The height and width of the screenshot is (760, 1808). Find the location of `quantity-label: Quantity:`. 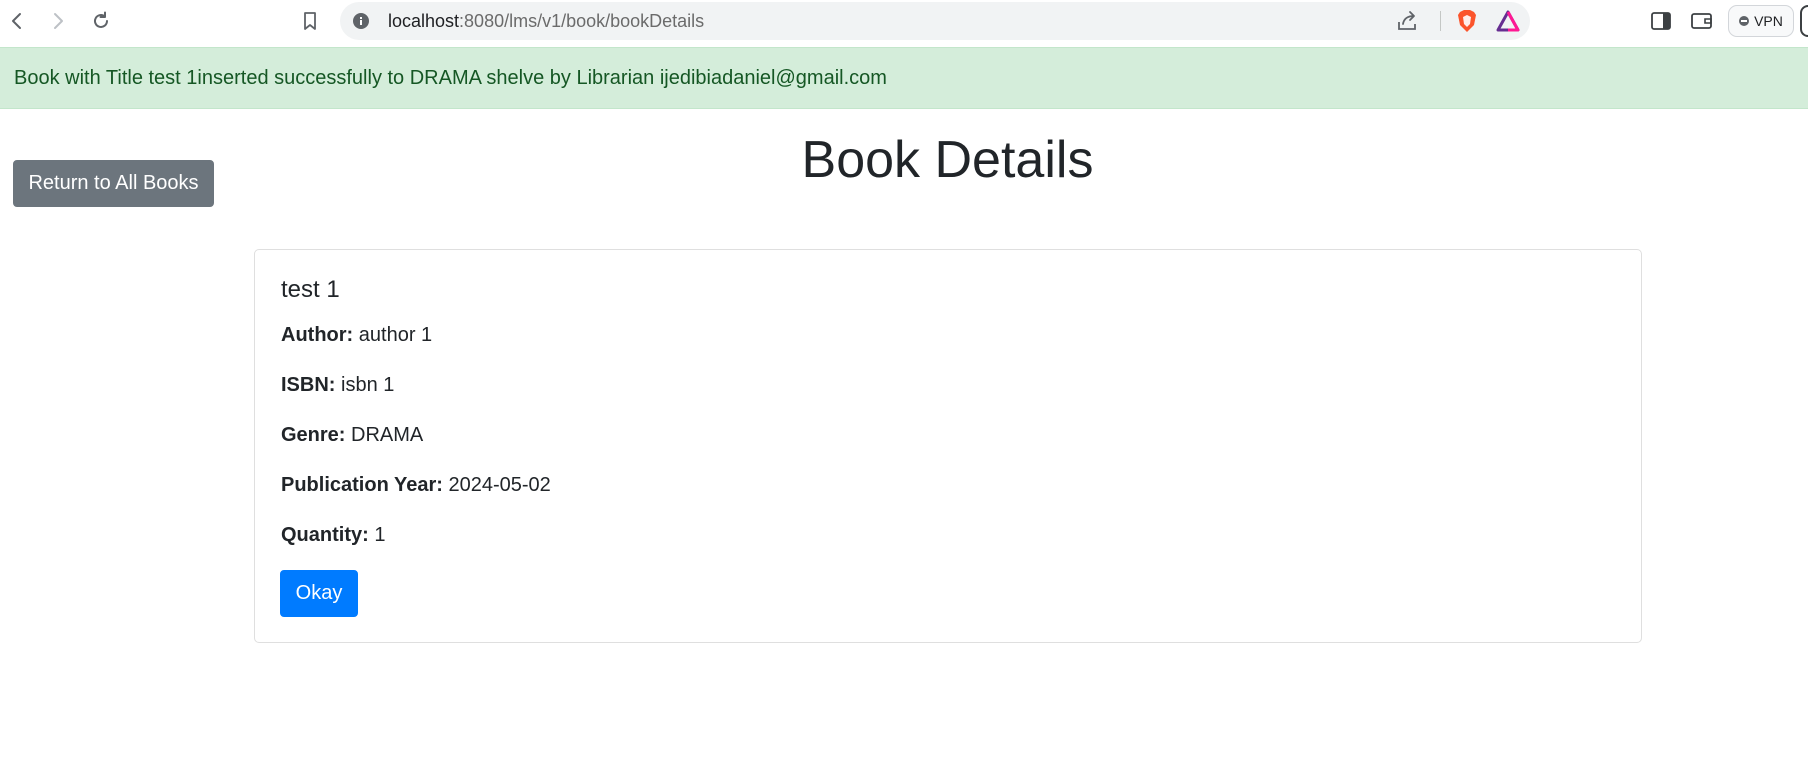

quantity-label: Quantity: is located at coordinates (325, 535).